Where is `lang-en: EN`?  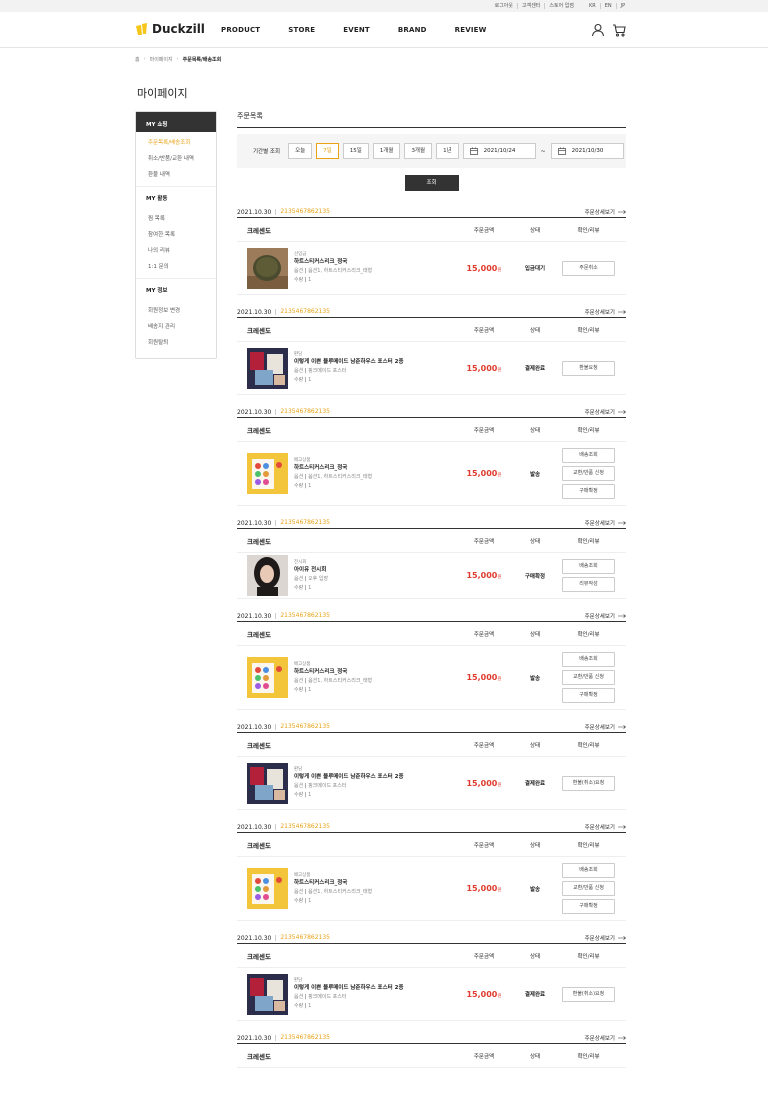
lang-en: EN is located at coordinates (607, 6).